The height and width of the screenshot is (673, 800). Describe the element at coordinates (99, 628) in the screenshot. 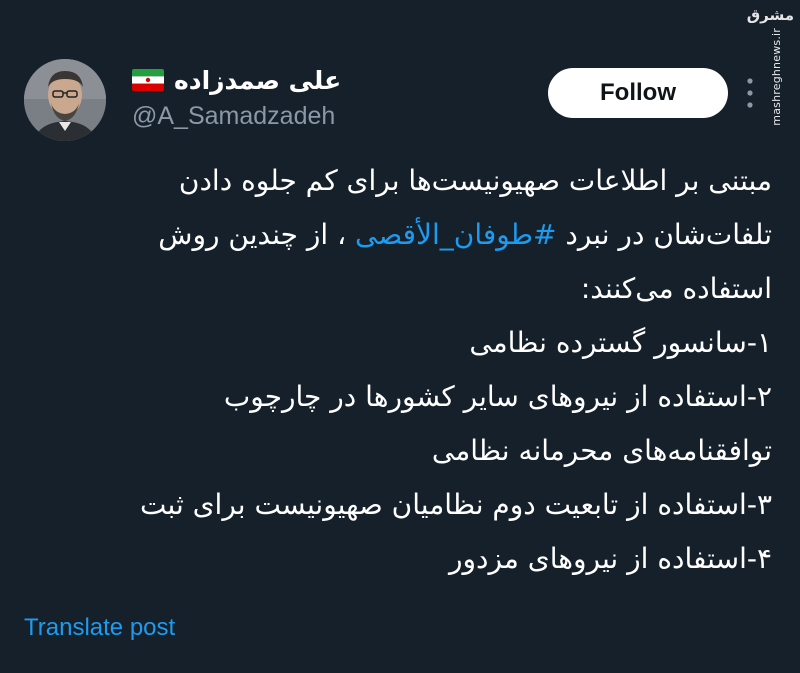

I see `translate-post-link: Translate post` at that location.